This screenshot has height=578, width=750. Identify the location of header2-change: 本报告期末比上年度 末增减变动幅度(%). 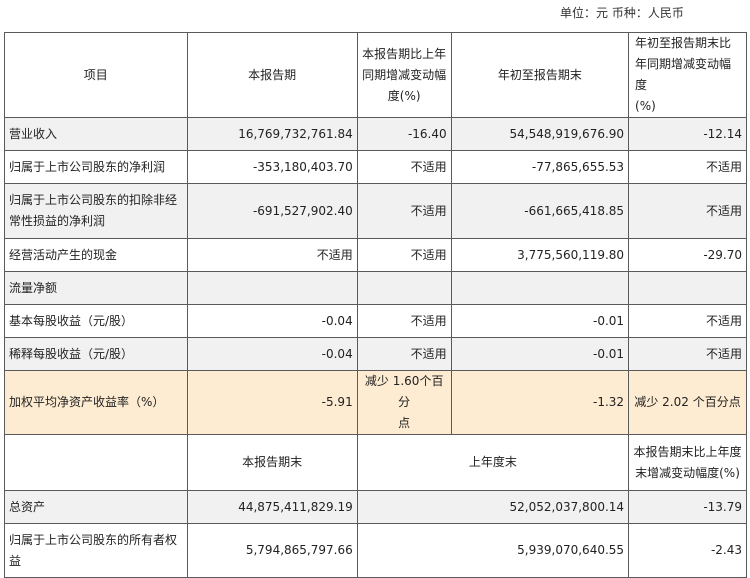
(687, 462).